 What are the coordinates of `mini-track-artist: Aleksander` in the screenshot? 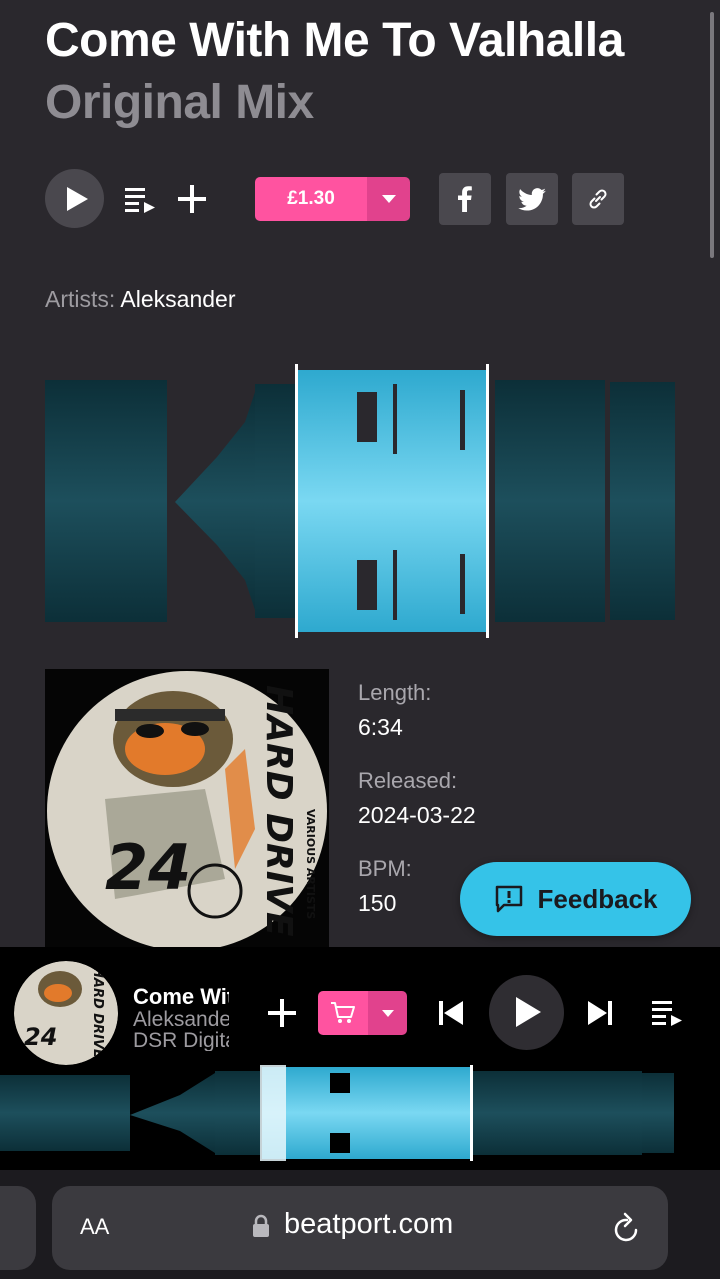 It's located at (181, 1019).